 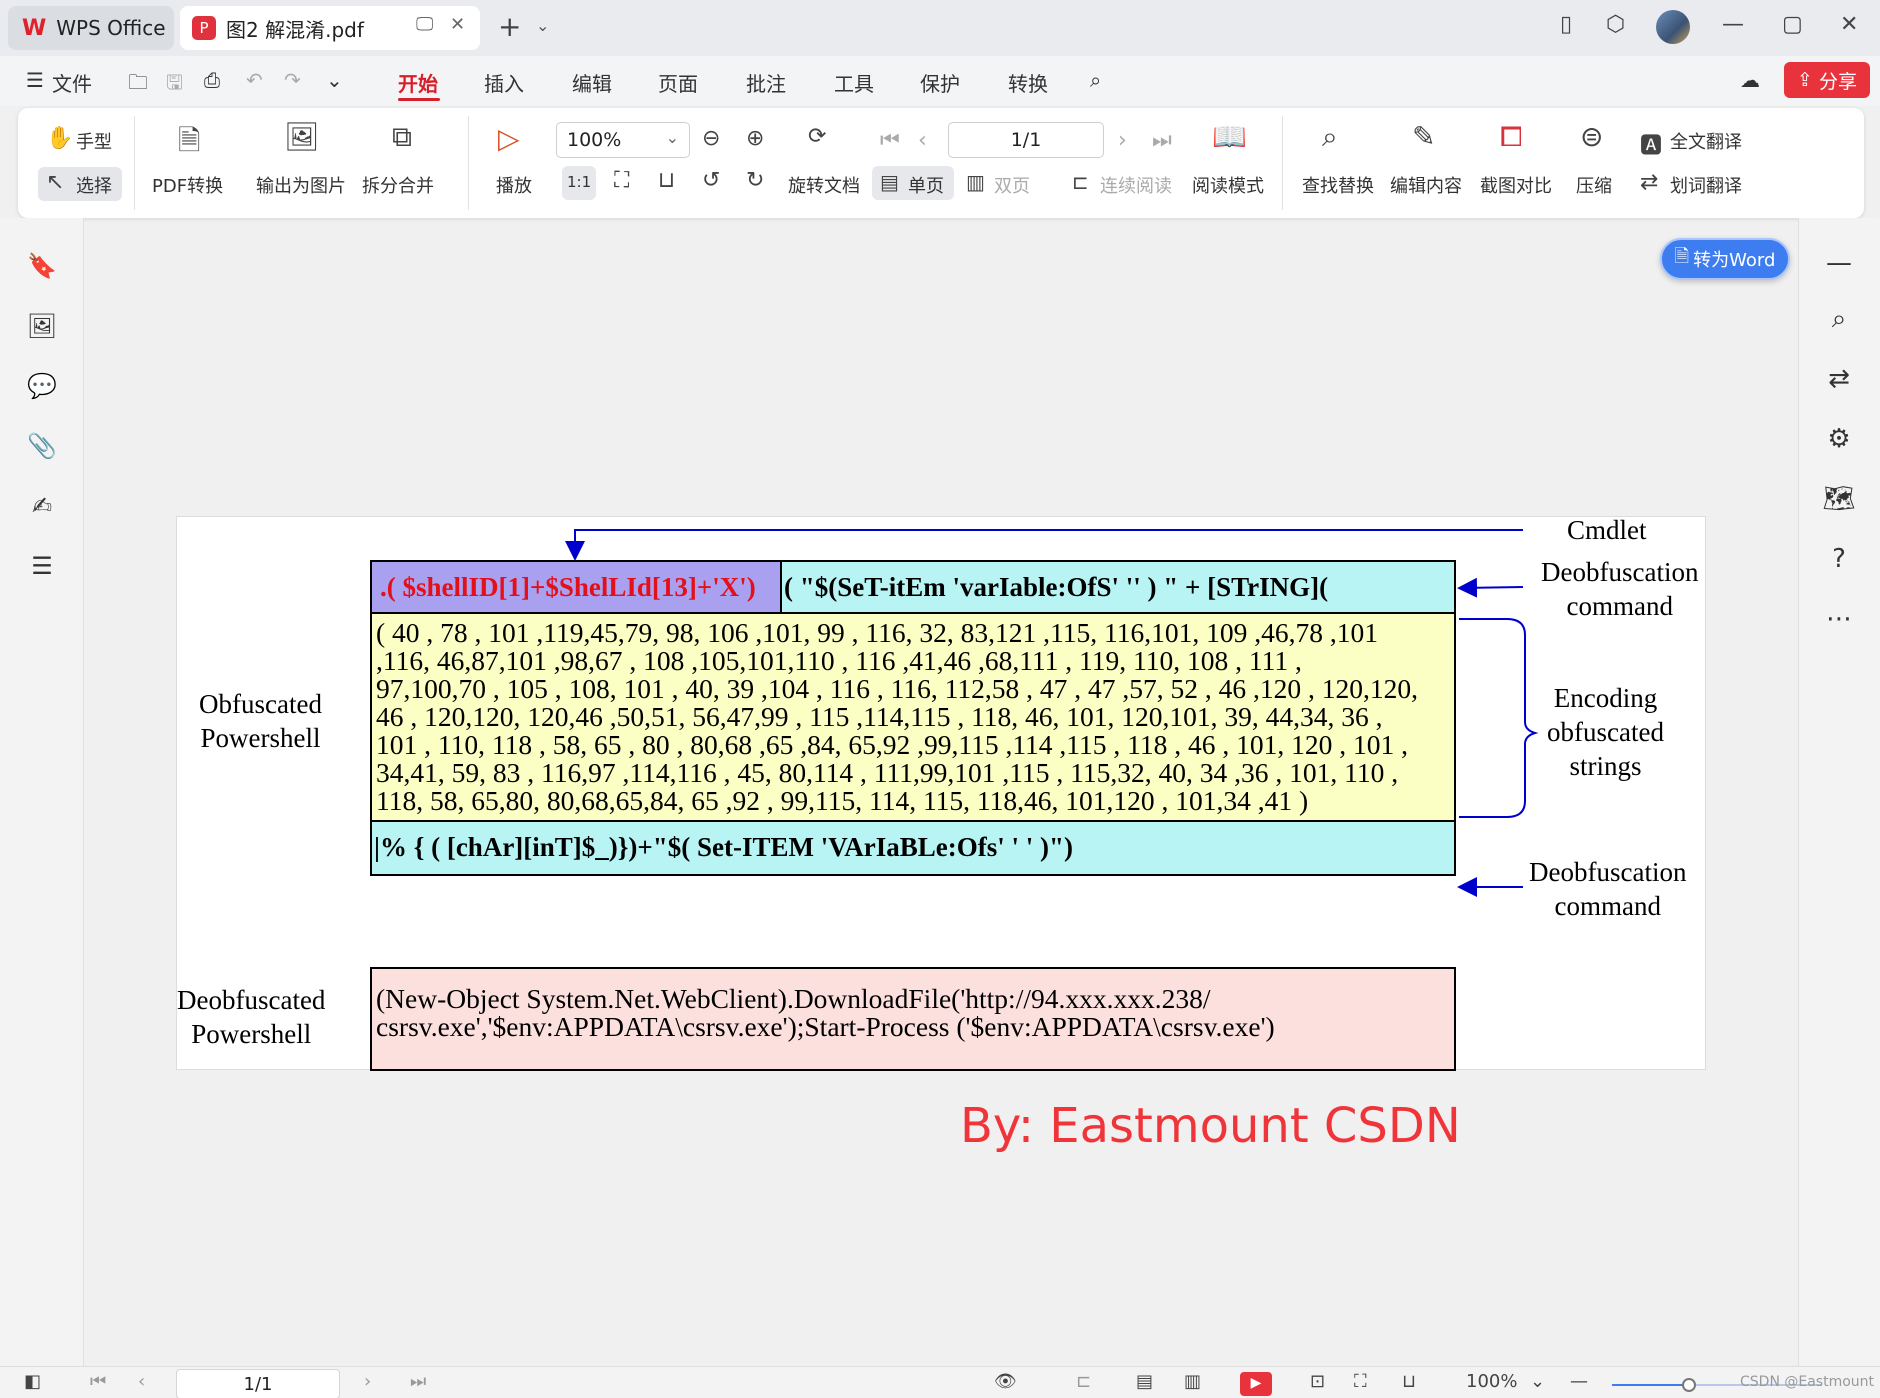 What do you see at coordinates (1229, 136) in the screenshot?
I see `book-icon: 📖` at bounding box center [1229, 136].